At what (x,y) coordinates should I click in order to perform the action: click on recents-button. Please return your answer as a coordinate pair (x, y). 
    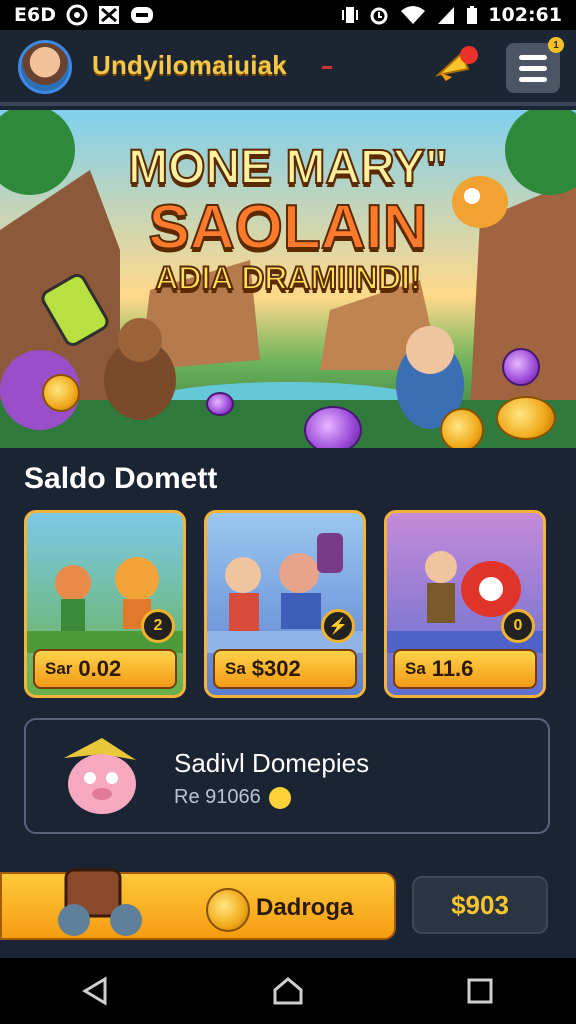
    Looking at the image, I should click on (480, 991).